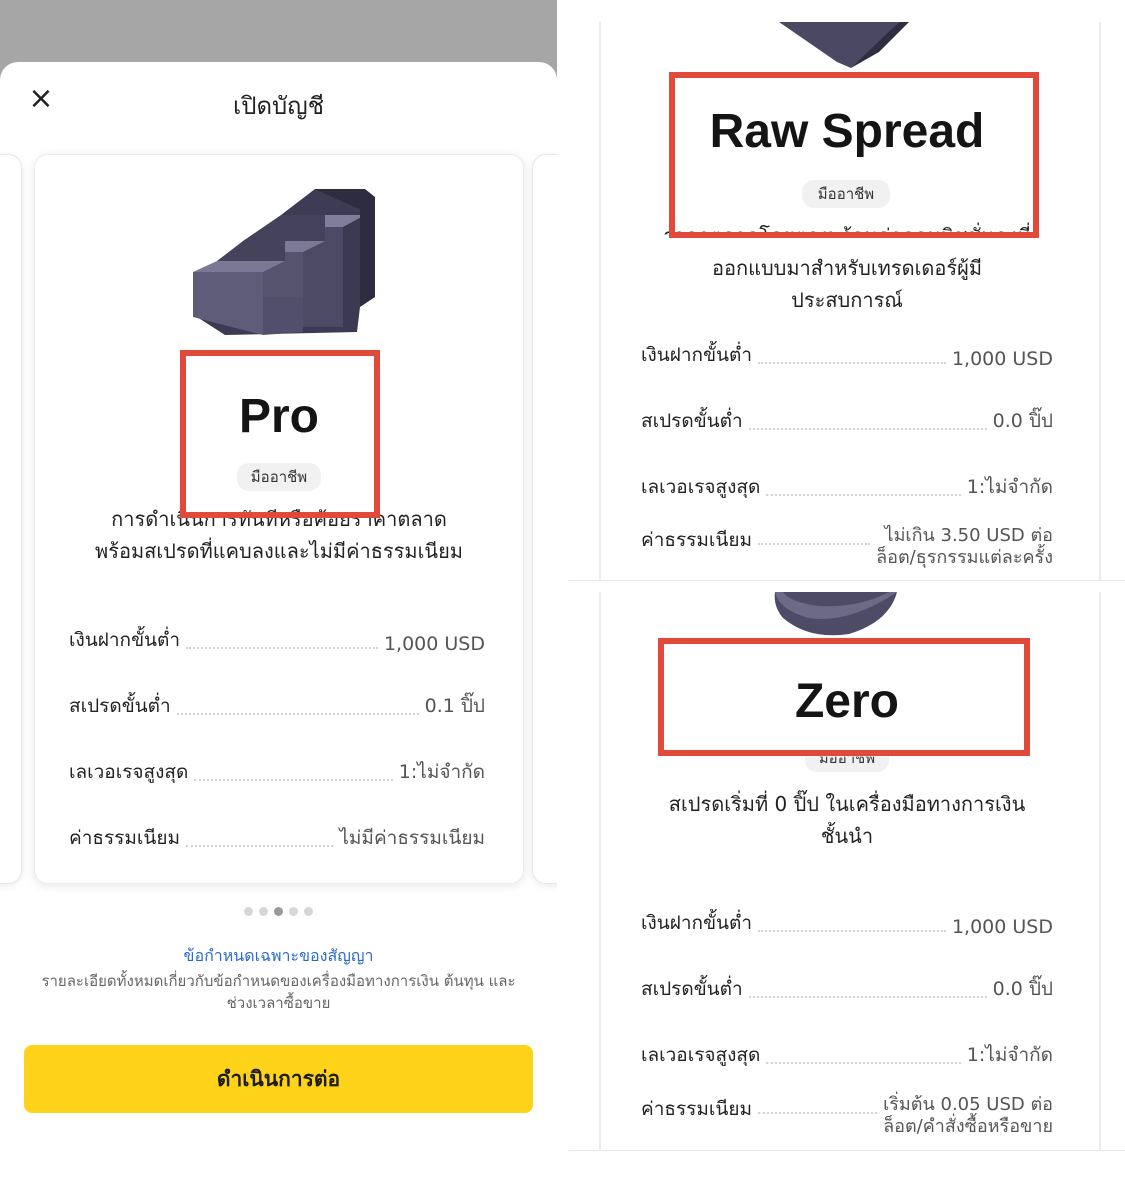  Describe the element at coordinates (11, 519) in the screenshot. I see `previous-account-card` at that location.